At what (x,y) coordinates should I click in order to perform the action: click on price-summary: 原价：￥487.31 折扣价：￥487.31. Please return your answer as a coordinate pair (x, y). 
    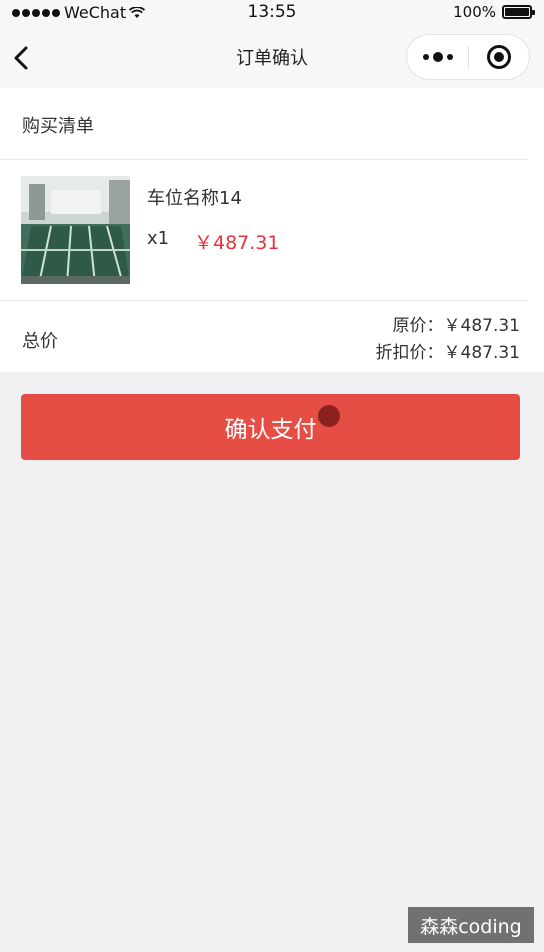
    Looking at the image, I should click on (448, 340).